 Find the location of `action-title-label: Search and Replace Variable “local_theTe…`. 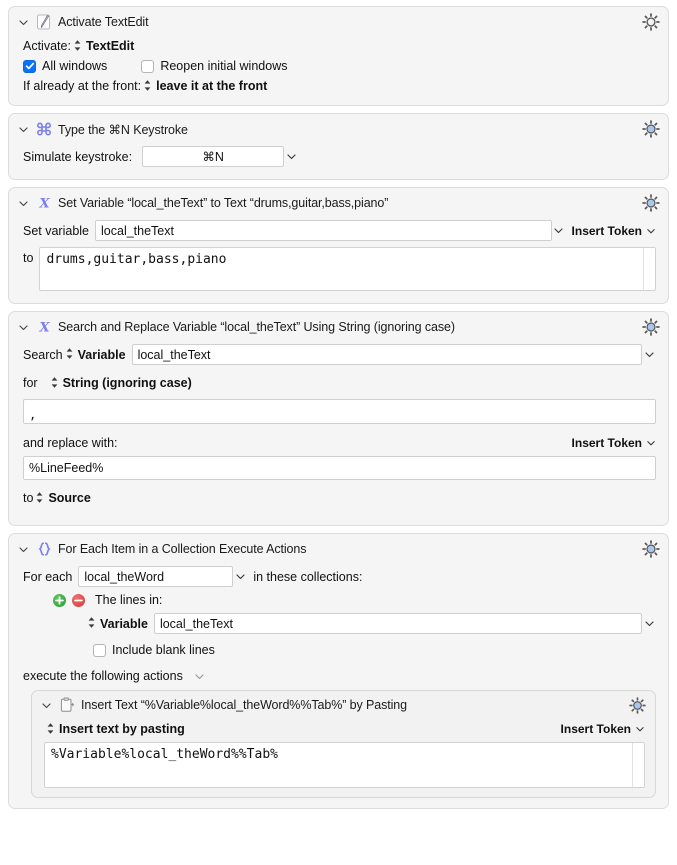

action-title-label: Search and Replace Variable “local_theTe… is located at coordinates (256, 327).